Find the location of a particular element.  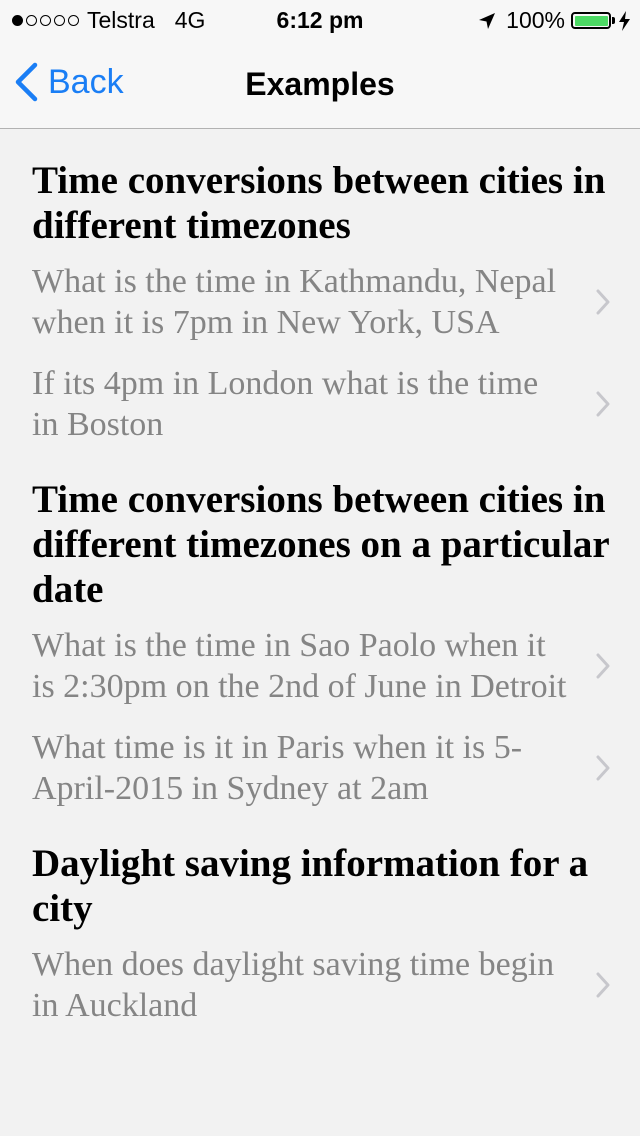

status-bar: Telstra 4G 6:12 pm 100% is located at coordinates (320, 20).